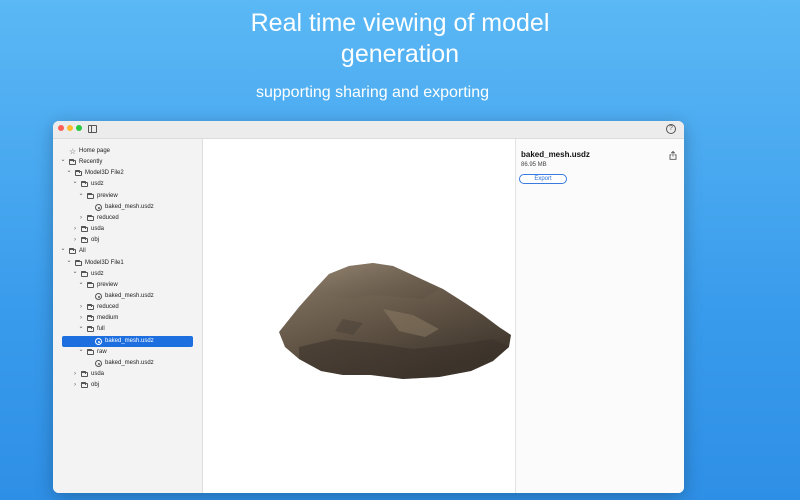  What do you see at coordinates (82, 251) in the screenshot?
I see `sidebar-item-label: All` at bounding box center [82, 251].